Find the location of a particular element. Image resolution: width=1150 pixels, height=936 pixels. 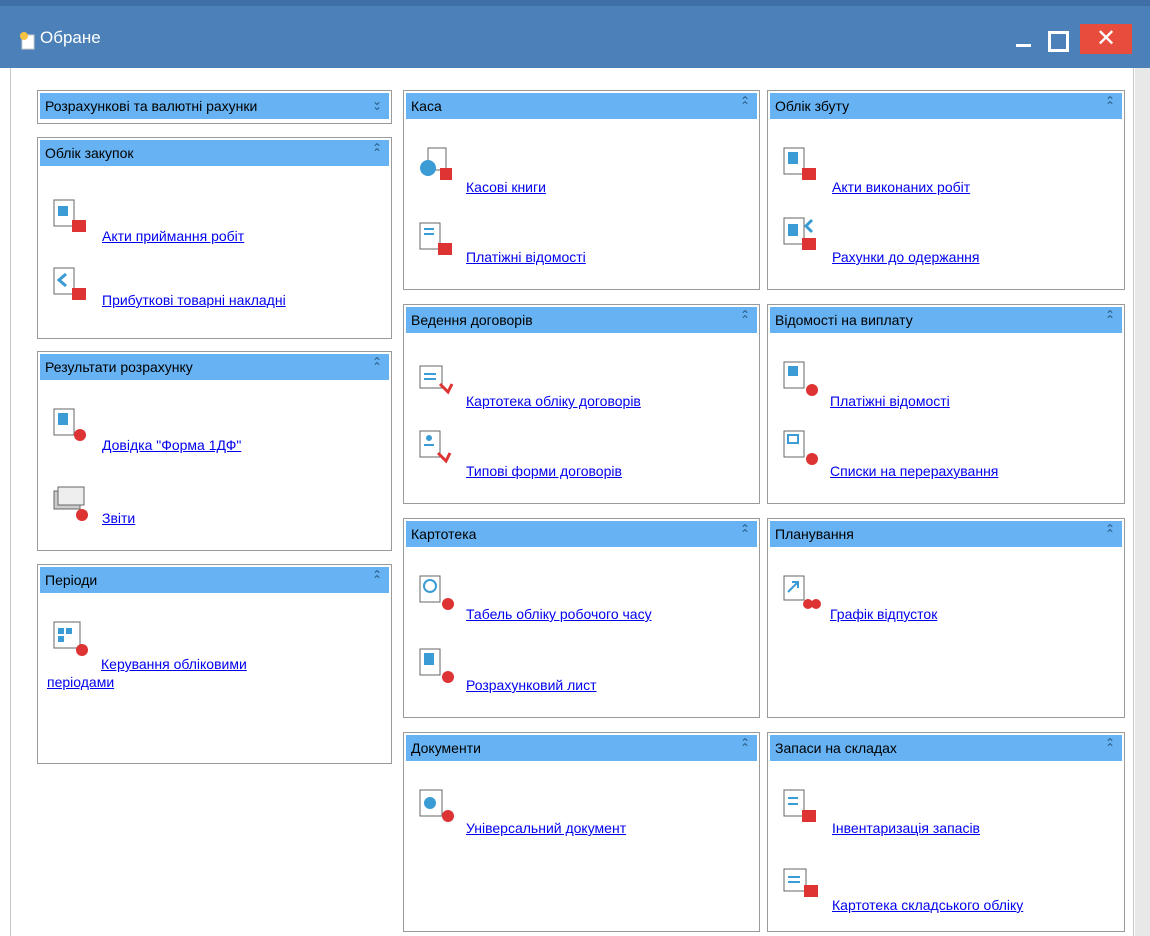

panel-title: Періоди is located at coordinates (71, 580).